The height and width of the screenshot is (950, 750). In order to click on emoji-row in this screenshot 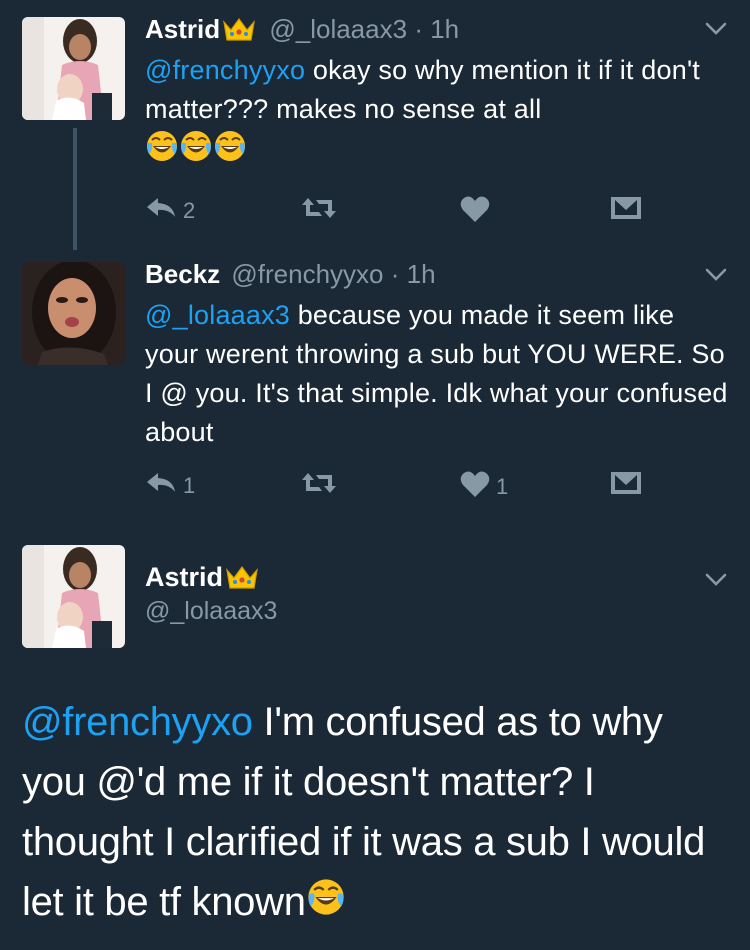, I will do `click(440, 151)`.